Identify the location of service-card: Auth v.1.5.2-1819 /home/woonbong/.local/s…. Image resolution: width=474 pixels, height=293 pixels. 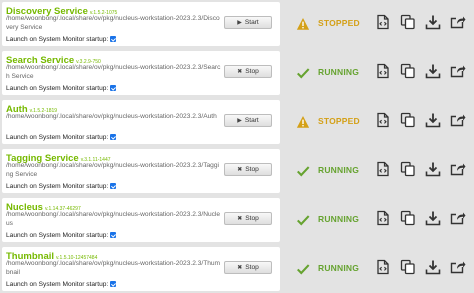
(141, 122).